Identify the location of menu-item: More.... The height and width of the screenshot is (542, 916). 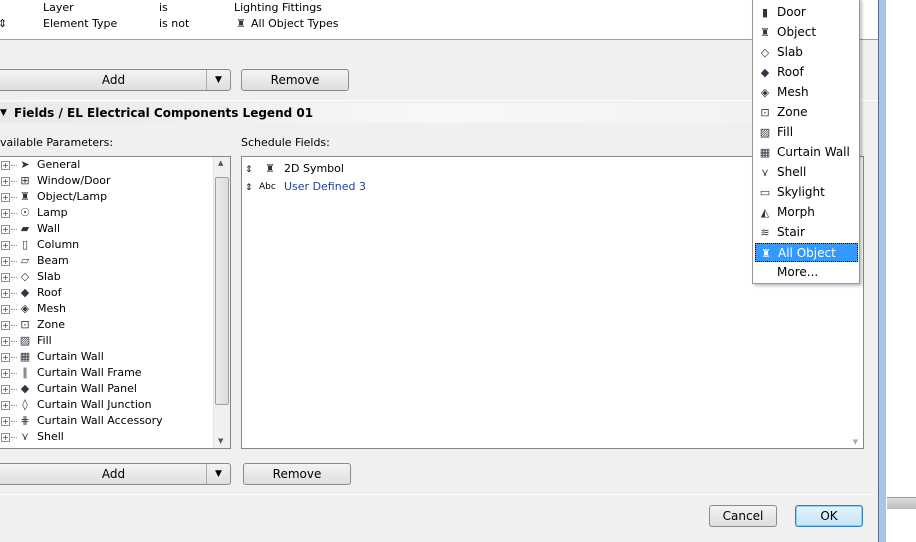
(806, 272).